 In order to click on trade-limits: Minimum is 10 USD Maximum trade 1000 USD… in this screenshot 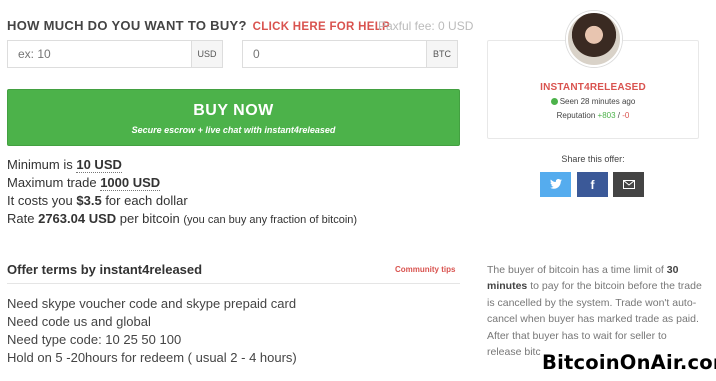, I will do `click(182, 192)`.